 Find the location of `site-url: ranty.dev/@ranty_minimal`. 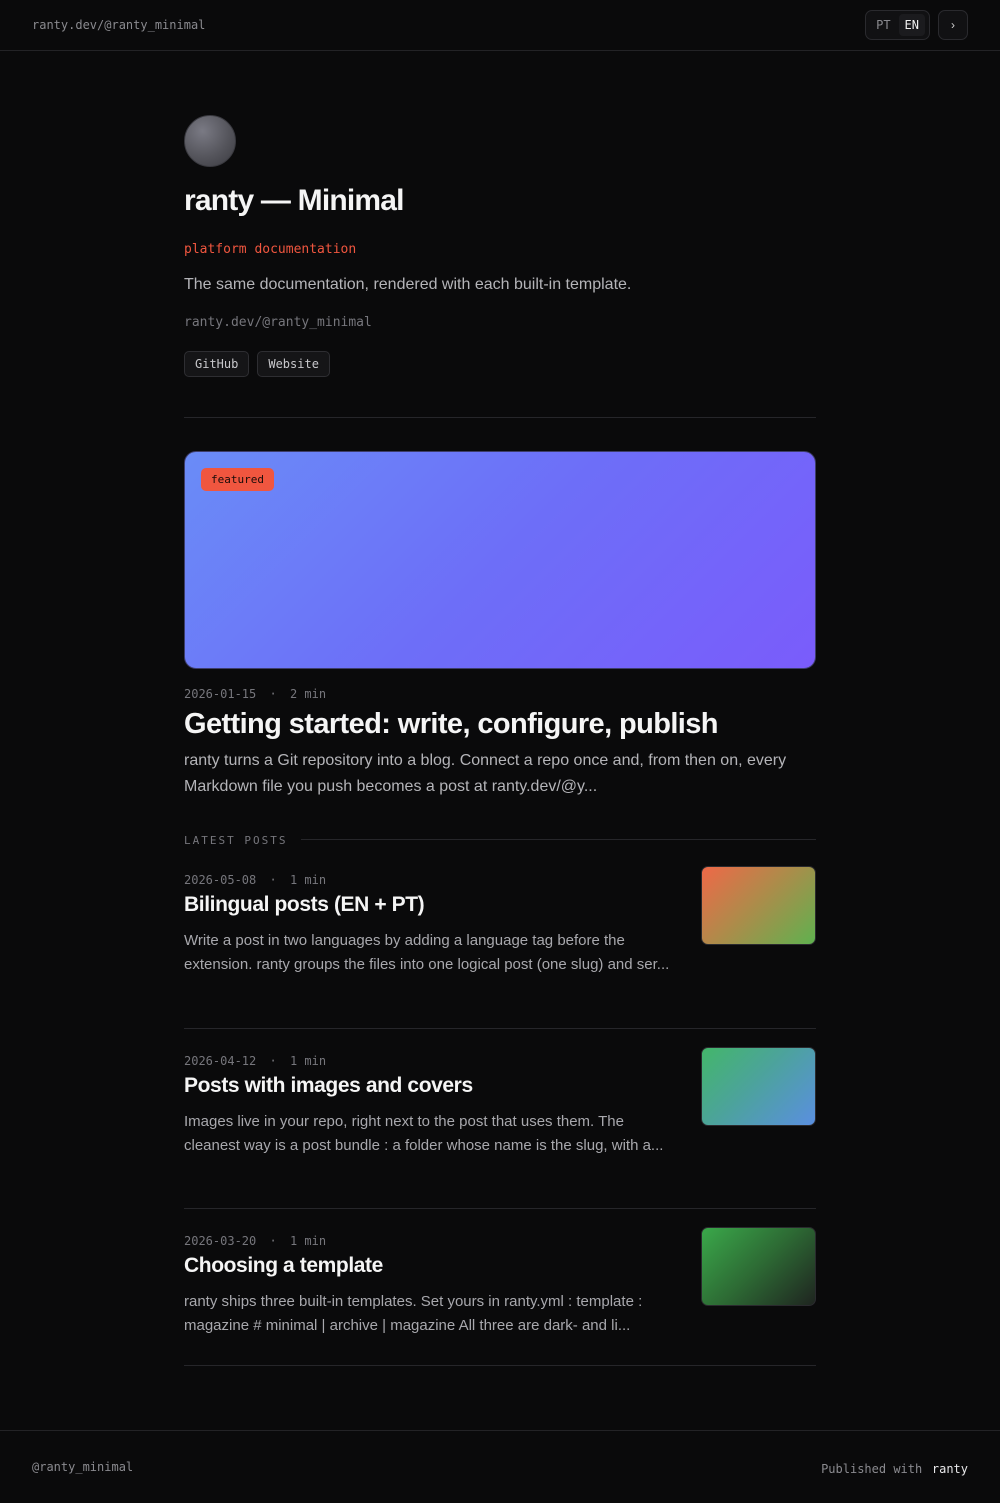

site-url: ranty.dev/@ranty_minimal is located at coordinates (278, 322).